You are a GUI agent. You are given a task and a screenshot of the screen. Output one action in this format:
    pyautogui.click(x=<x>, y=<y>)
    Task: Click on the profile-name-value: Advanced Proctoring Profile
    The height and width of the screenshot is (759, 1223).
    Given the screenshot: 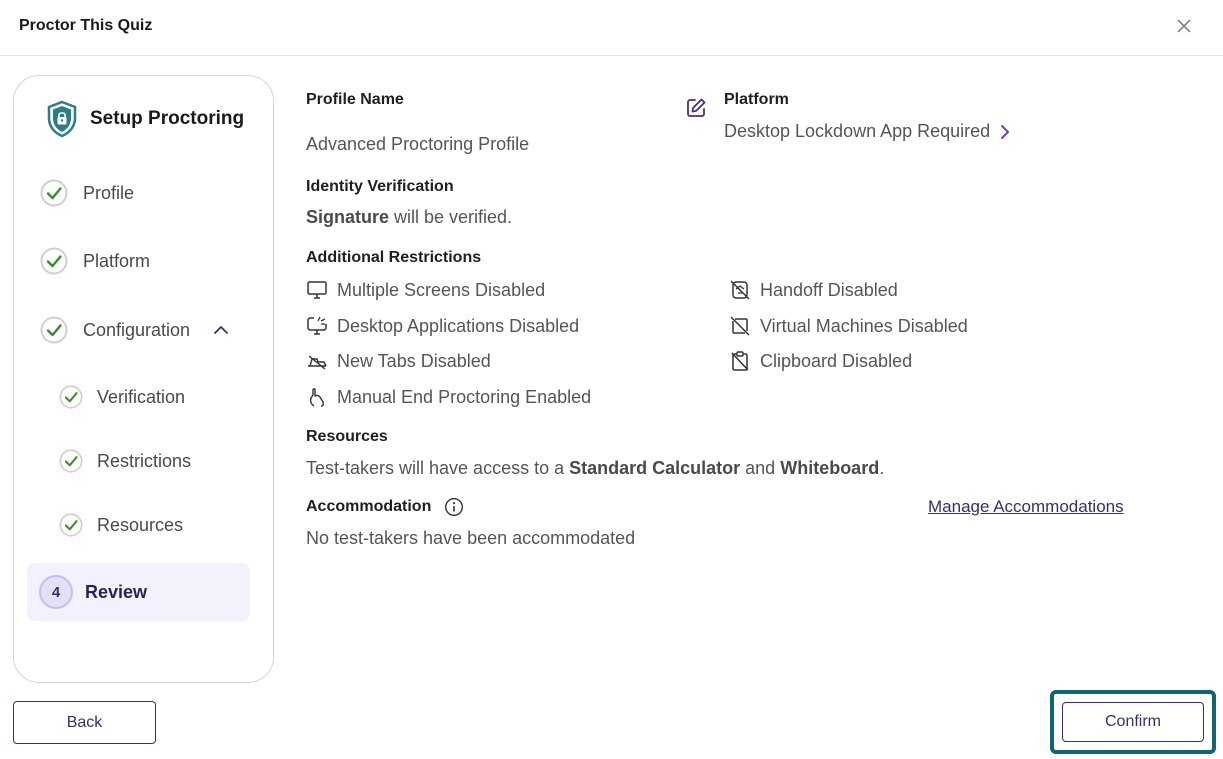 What is the action you would take?
    pyautogui.click(x=418, y=144)
    